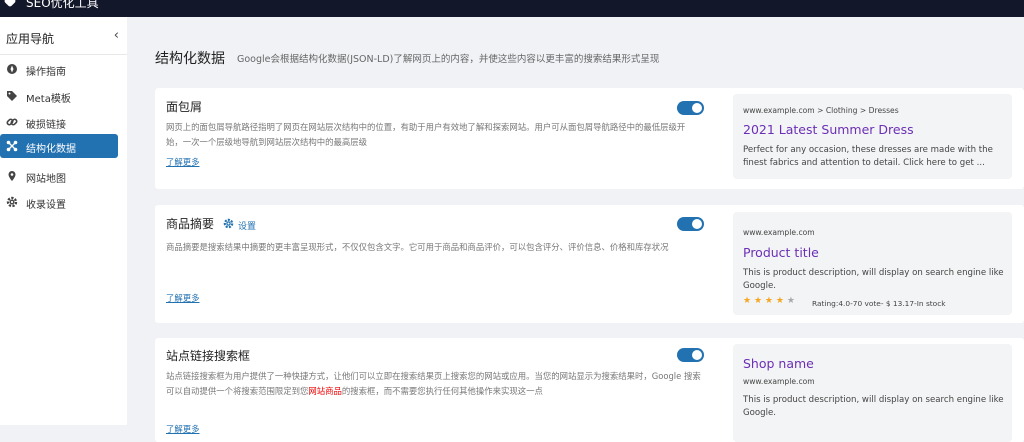 Image resolution: width=1024 pixels, height=442 pixels. I want to click on sidebar-item-label: Meta模板, so click(48, 99).